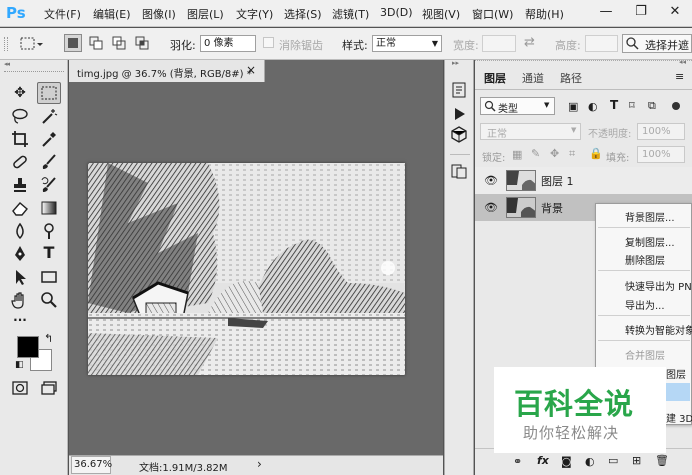  Describe the element at coordinates (645, 354) in the screenshot. I see `menu-item-merge-layers: 合并图层` at that location.